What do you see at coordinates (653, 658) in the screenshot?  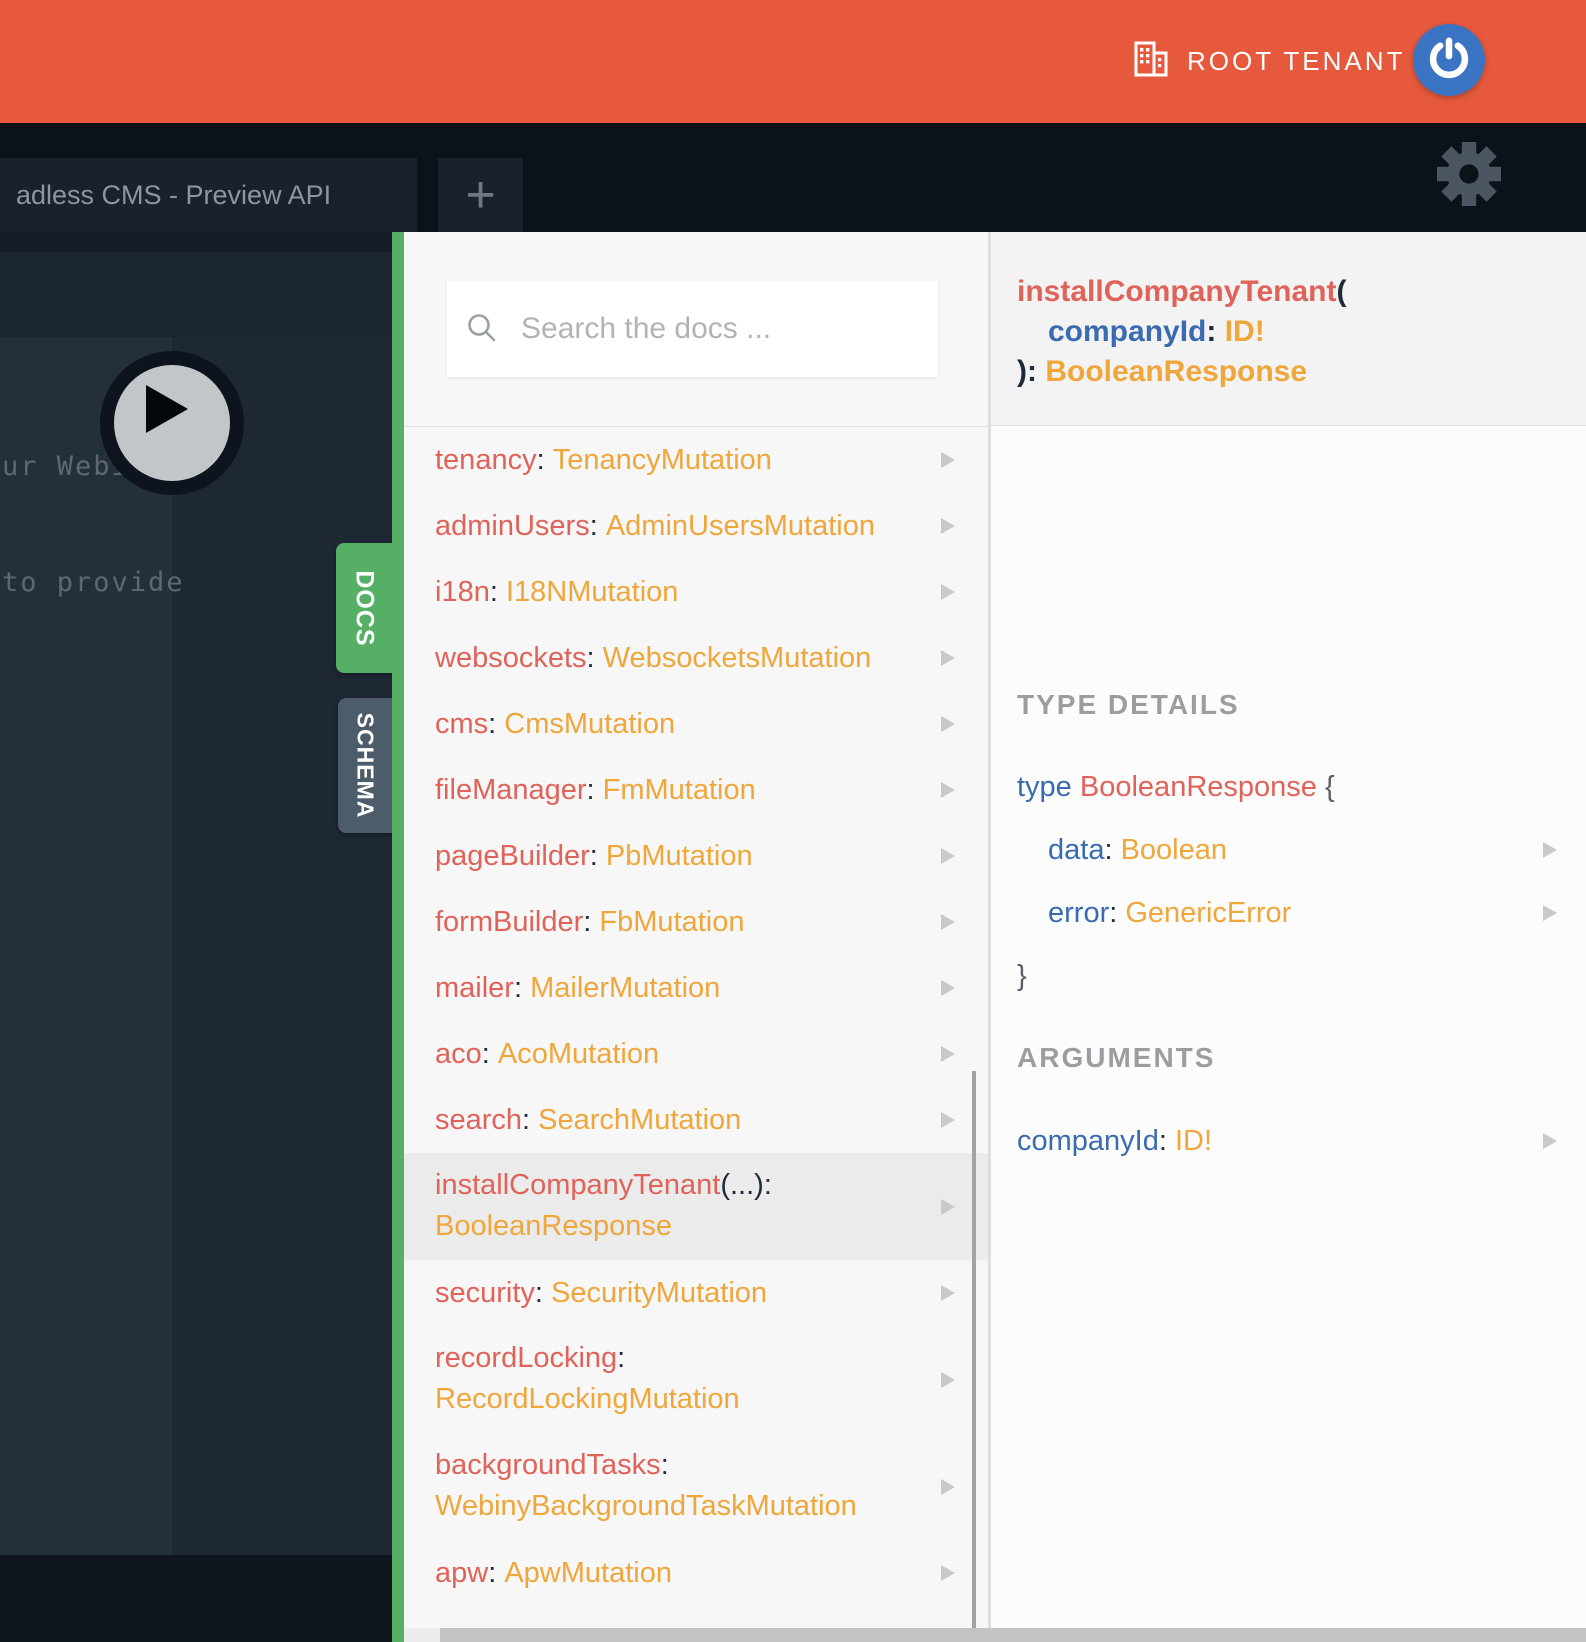 I see `docs-item-label: websockets: WebsocketsMutation` at bounding box center [653, 658].